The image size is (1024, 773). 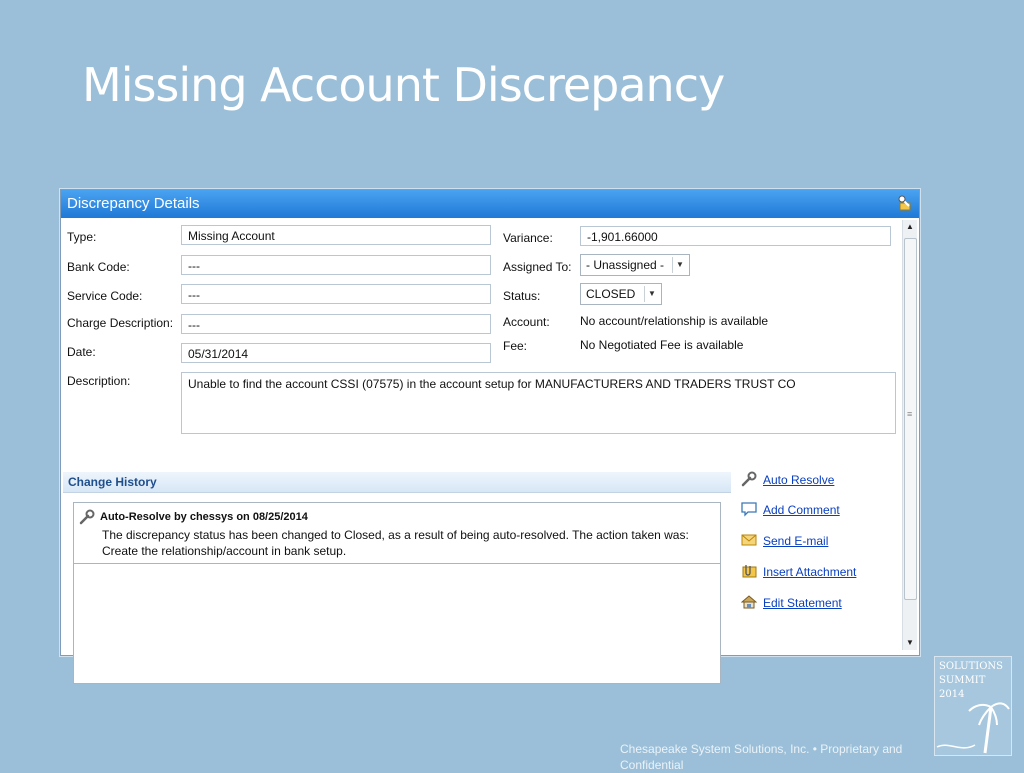 What do you see at coordinates (749, 571) in the screenshot?
I see `attachment-icon` at bounding box center [749, 571].